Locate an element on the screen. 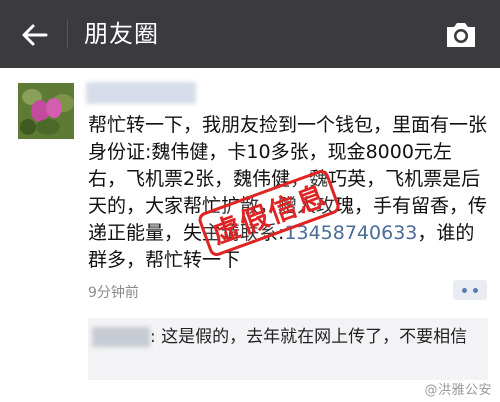 The image size is (500, 402). watermark: @洪雅公安 is located at coordinates (458, 390).